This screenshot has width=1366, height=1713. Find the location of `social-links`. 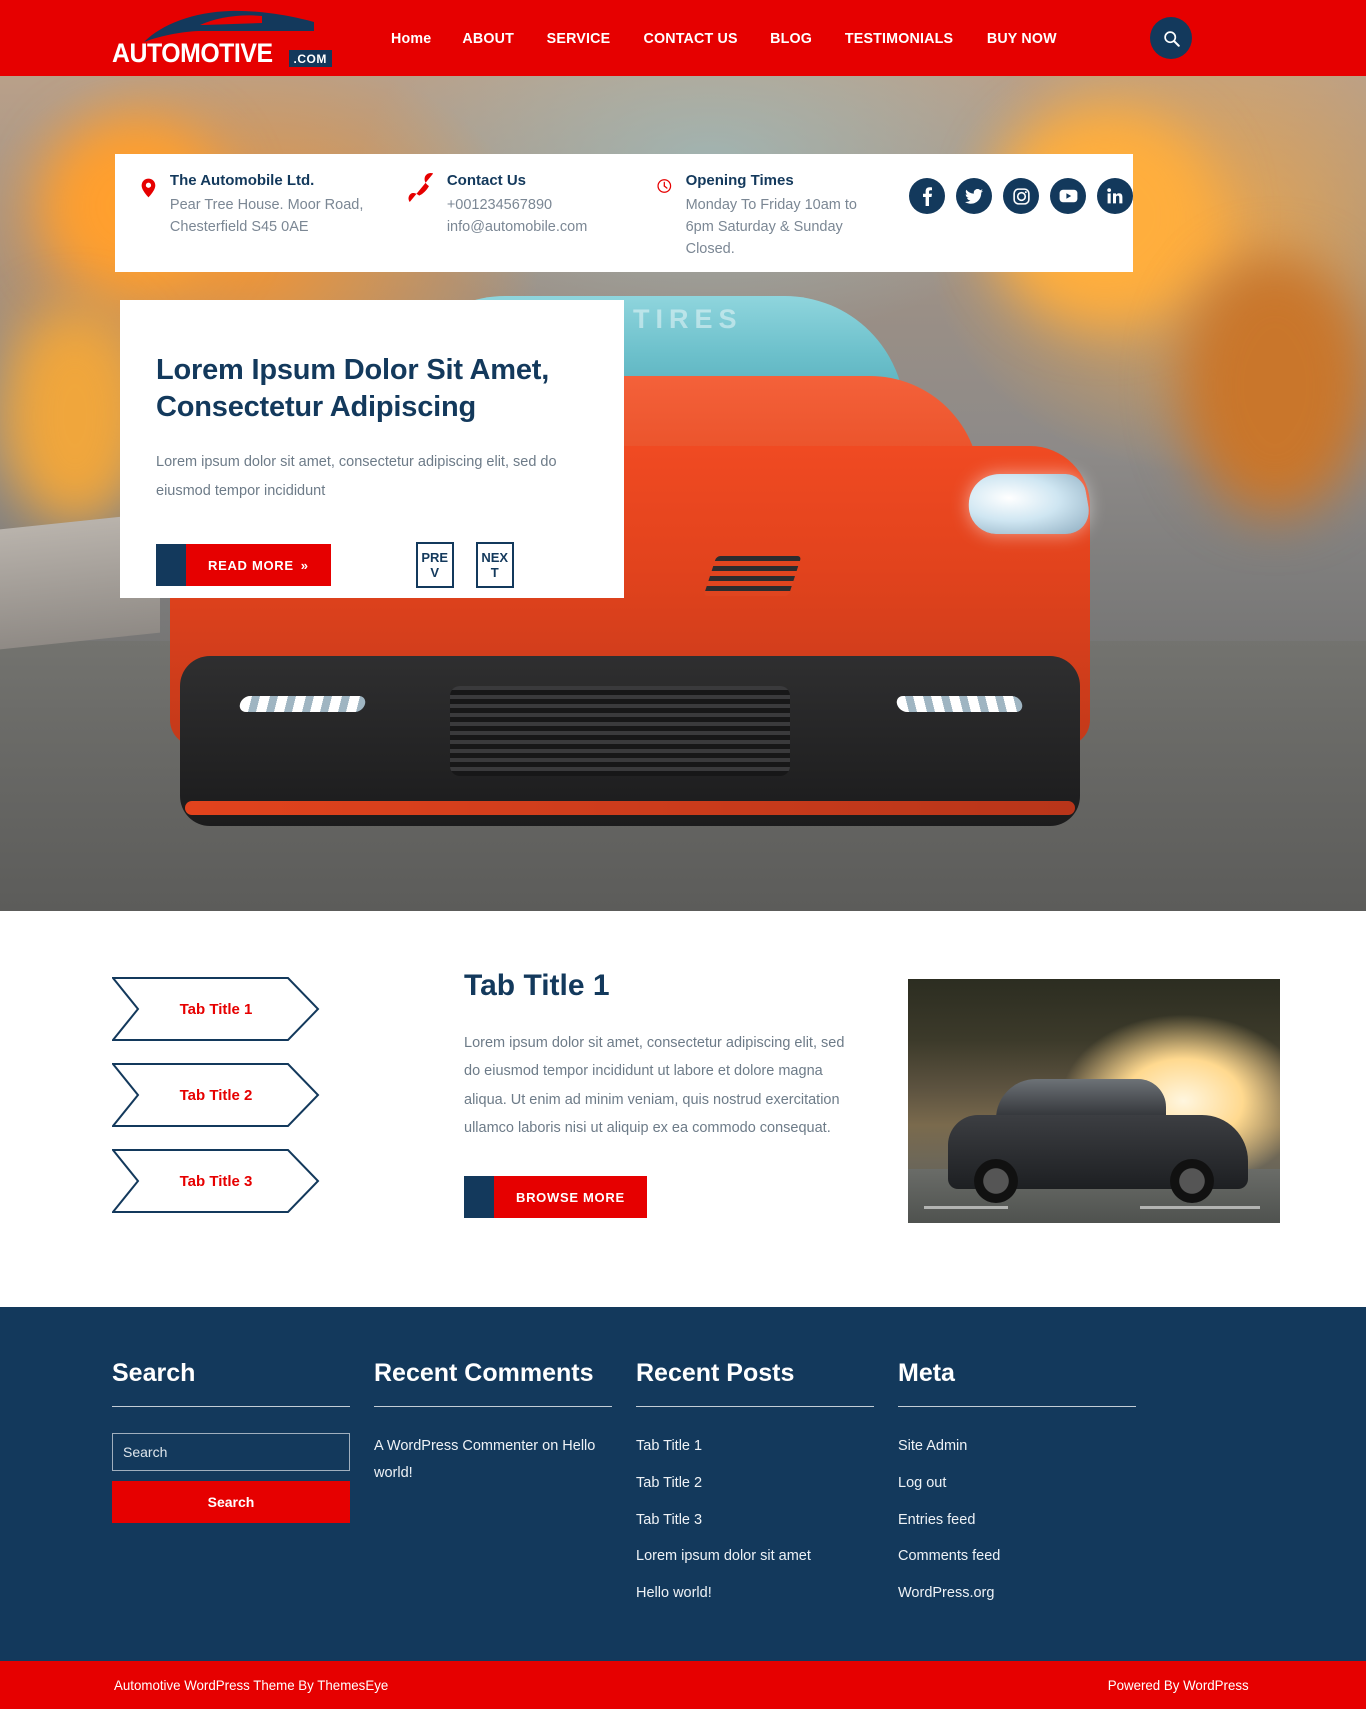

social-links is located at coordinates (1021, 193).